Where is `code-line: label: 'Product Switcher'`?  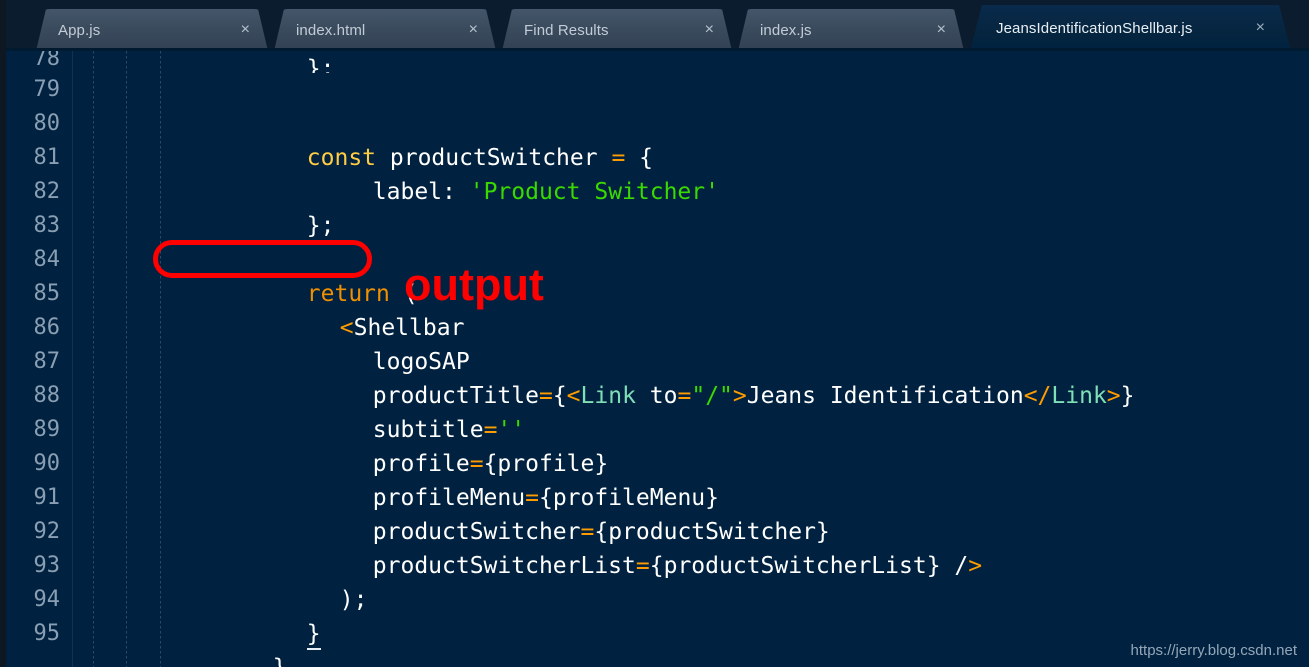 code-line: label: 'Product Switcher' is located at coordinates (690, 173).